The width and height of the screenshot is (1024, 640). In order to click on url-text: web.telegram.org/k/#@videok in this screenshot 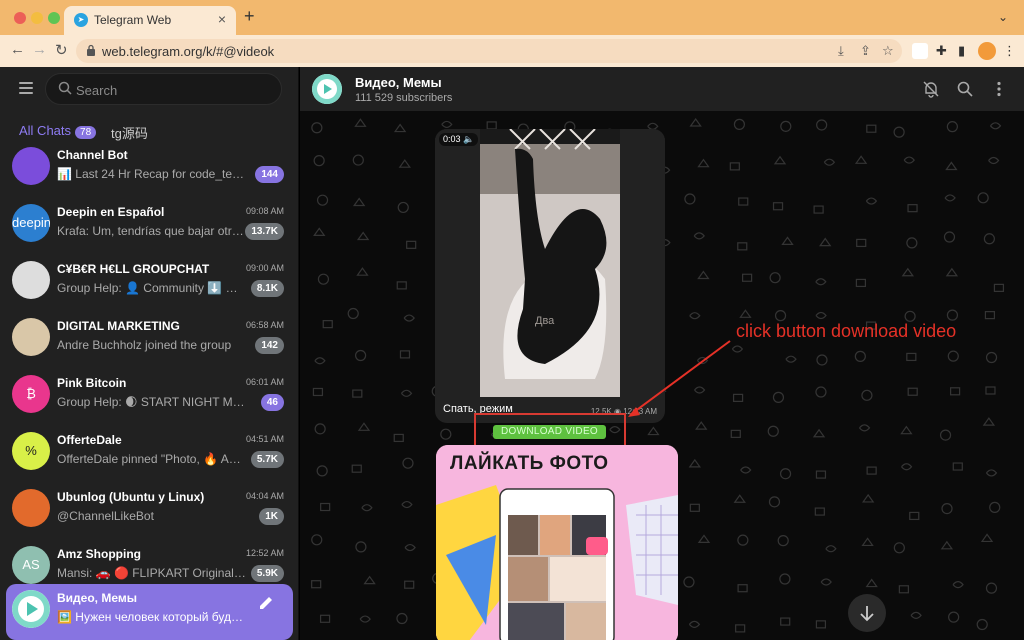, I will do `click(188, 51)`.